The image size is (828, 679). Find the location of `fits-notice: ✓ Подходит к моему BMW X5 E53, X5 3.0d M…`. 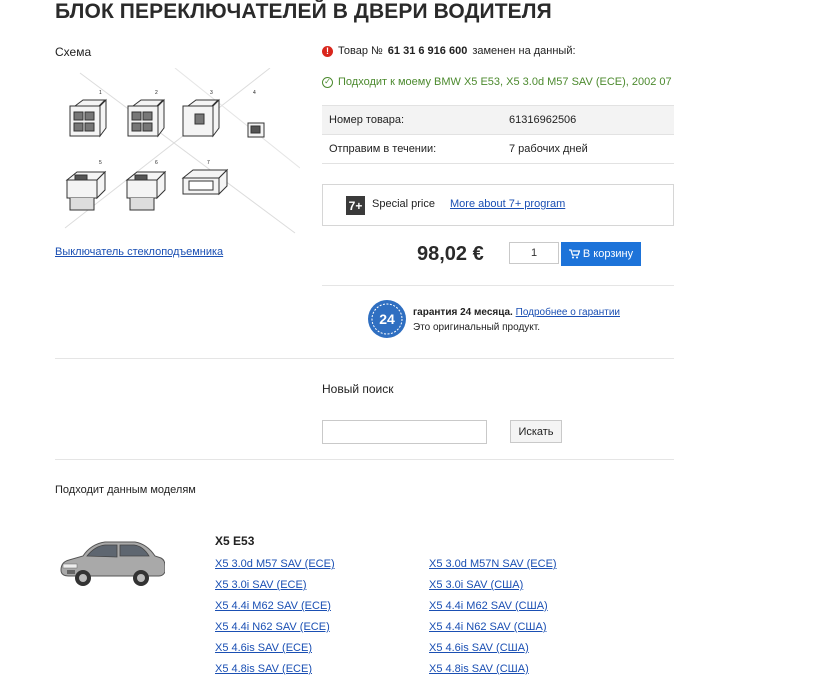

fits-notice: ✓ Подходит к моему BMW X5 E53, X5 3.0d M… is located at coordinates (497, 82).